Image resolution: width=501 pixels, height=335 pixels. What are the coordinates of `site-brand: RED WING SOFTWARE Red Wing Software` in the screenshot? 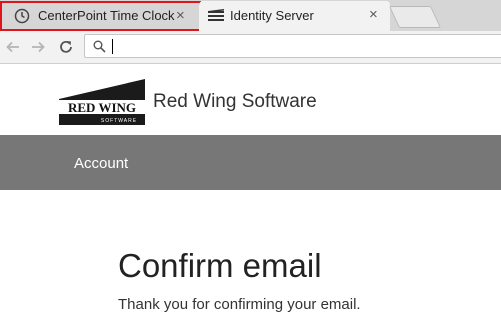 It's located at (188, 102).